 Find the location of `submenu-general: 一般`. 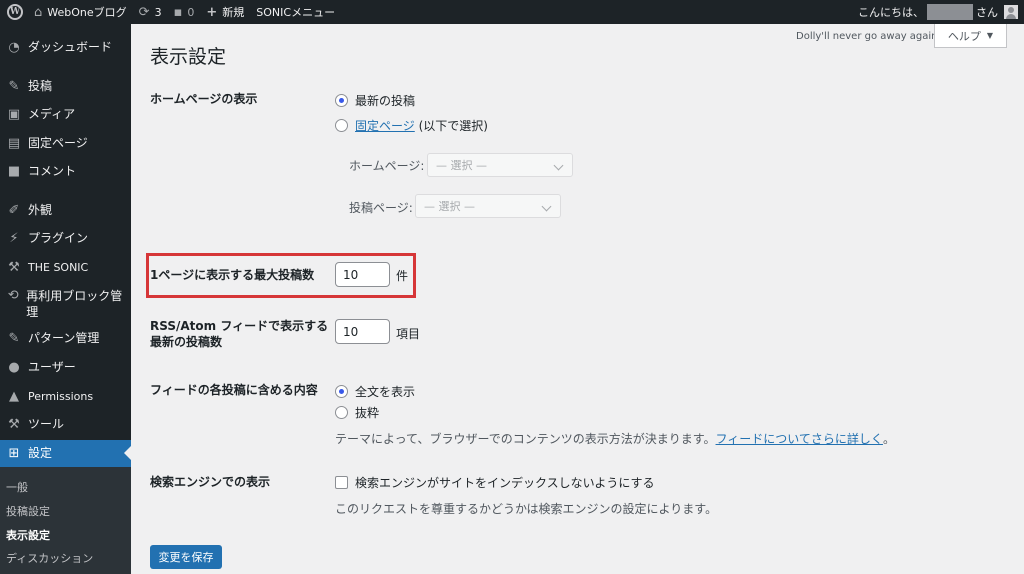

submenu-general: 一般 is located at coordinates (17, 487).